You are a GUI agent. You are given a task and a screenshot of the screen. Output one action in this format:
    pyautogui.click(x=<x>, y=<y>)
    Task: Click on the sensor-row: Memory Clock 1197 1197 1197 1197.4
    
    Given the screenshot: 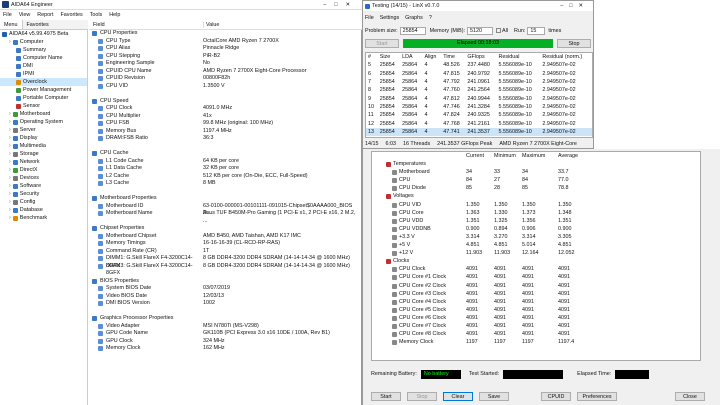 What is the action you would take?
    pyautogui.click(x=536, y=342)
    